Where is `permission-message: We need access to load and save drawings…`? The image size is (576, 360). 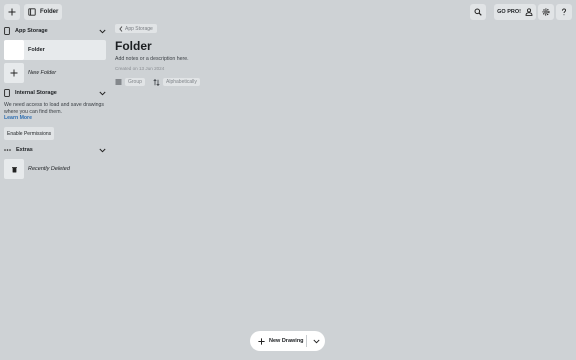 permission-message: We need access to load and save drawings… is located at coordinates (54, 112).